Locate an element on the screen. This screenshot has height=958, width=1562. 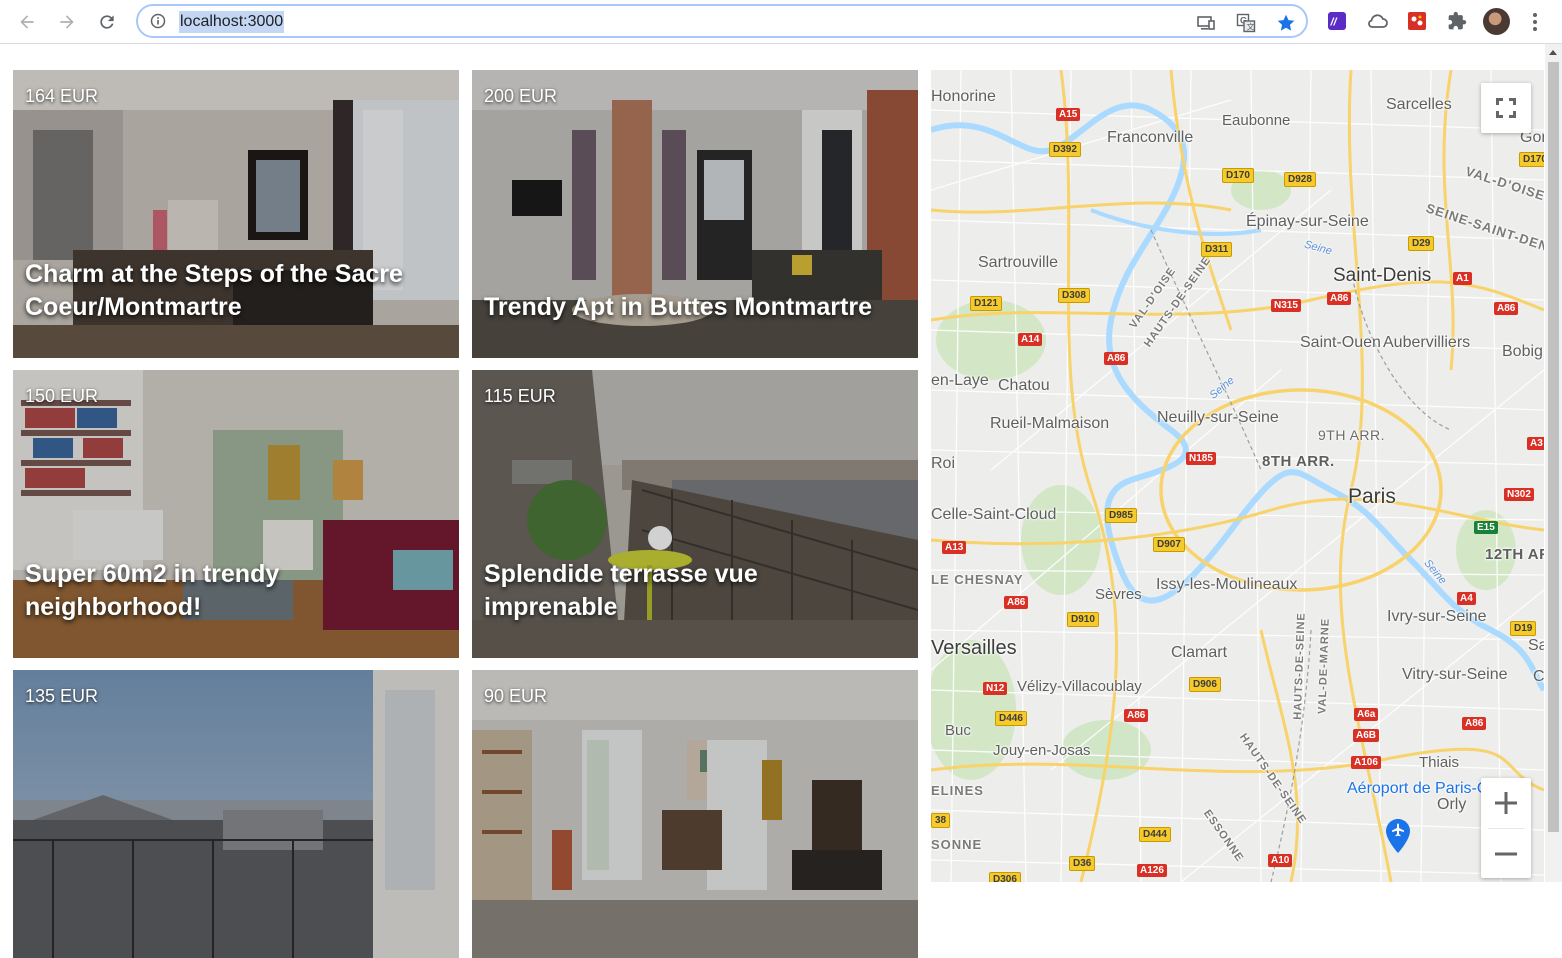
map-label: Saint-Ouen is located at coordinates (1340, 342).